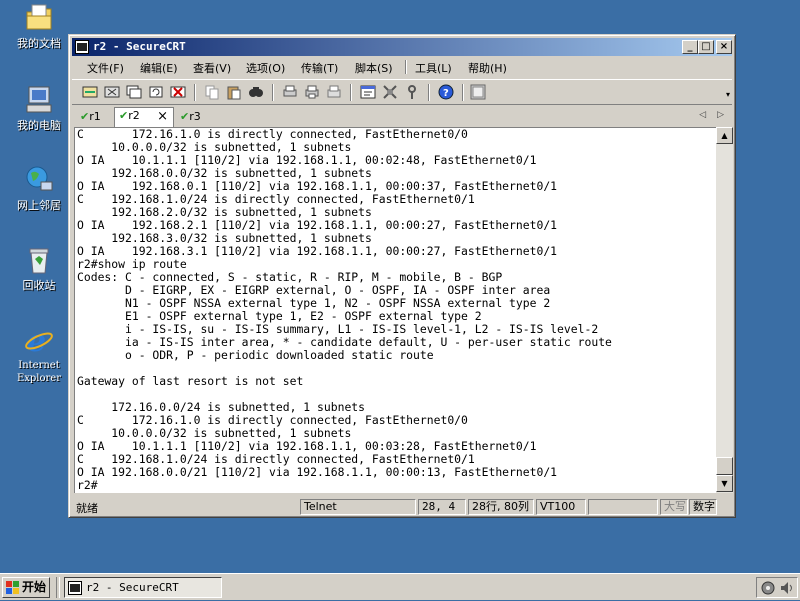 This screenshot has height=601, width=800. What do you see at coordinates (412, 92) in the screenshot?
I see `keymap-icon` at bounding box center [412, 92].